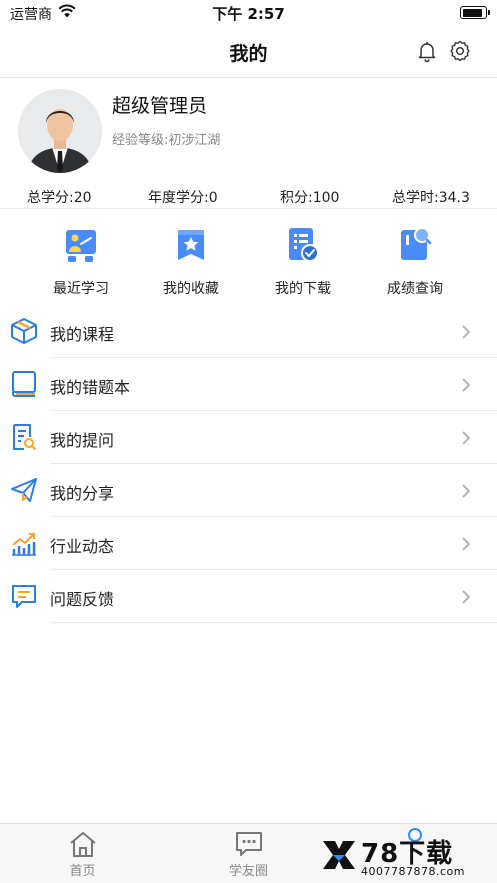  I want to click on quick-recent-study: 最近学习, so click(81, 261).